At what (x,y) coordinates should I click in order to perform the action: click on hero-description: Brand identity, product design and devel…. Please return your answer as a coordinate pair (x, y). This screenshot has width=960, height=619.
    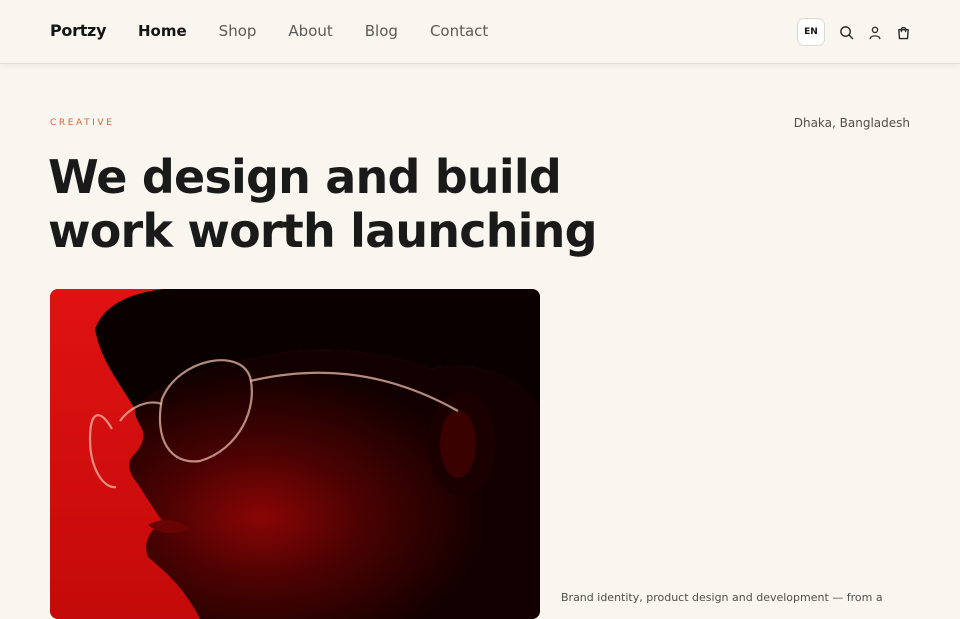
    Looking at the image, I should click on (722, 597).